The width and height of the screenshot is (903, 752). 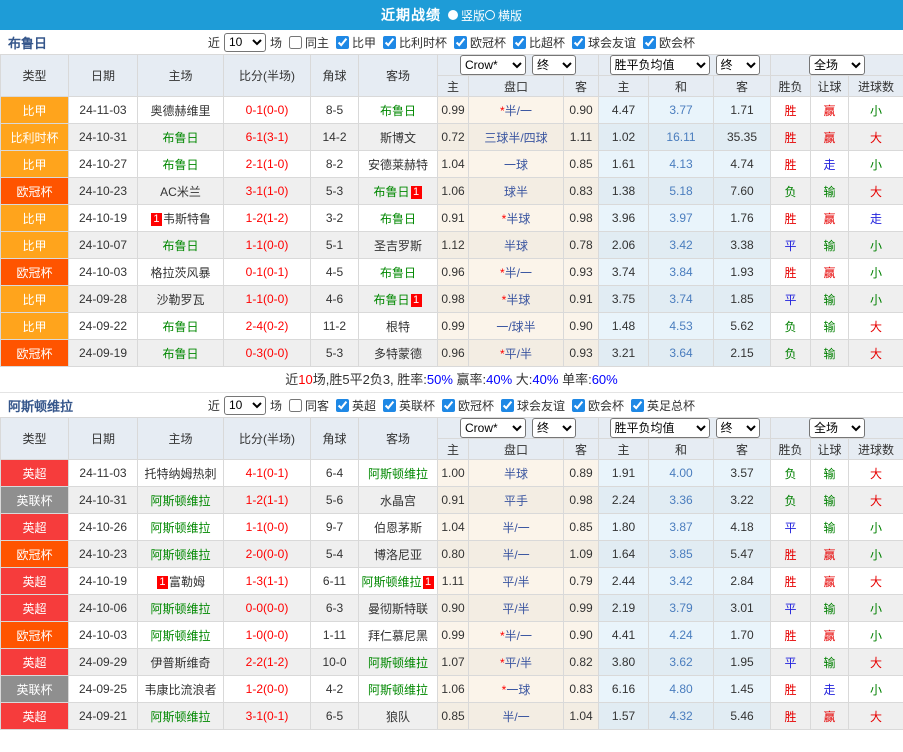 I want to click on avg-group-header: 胜平负均值终, so click(x=684, y=65).